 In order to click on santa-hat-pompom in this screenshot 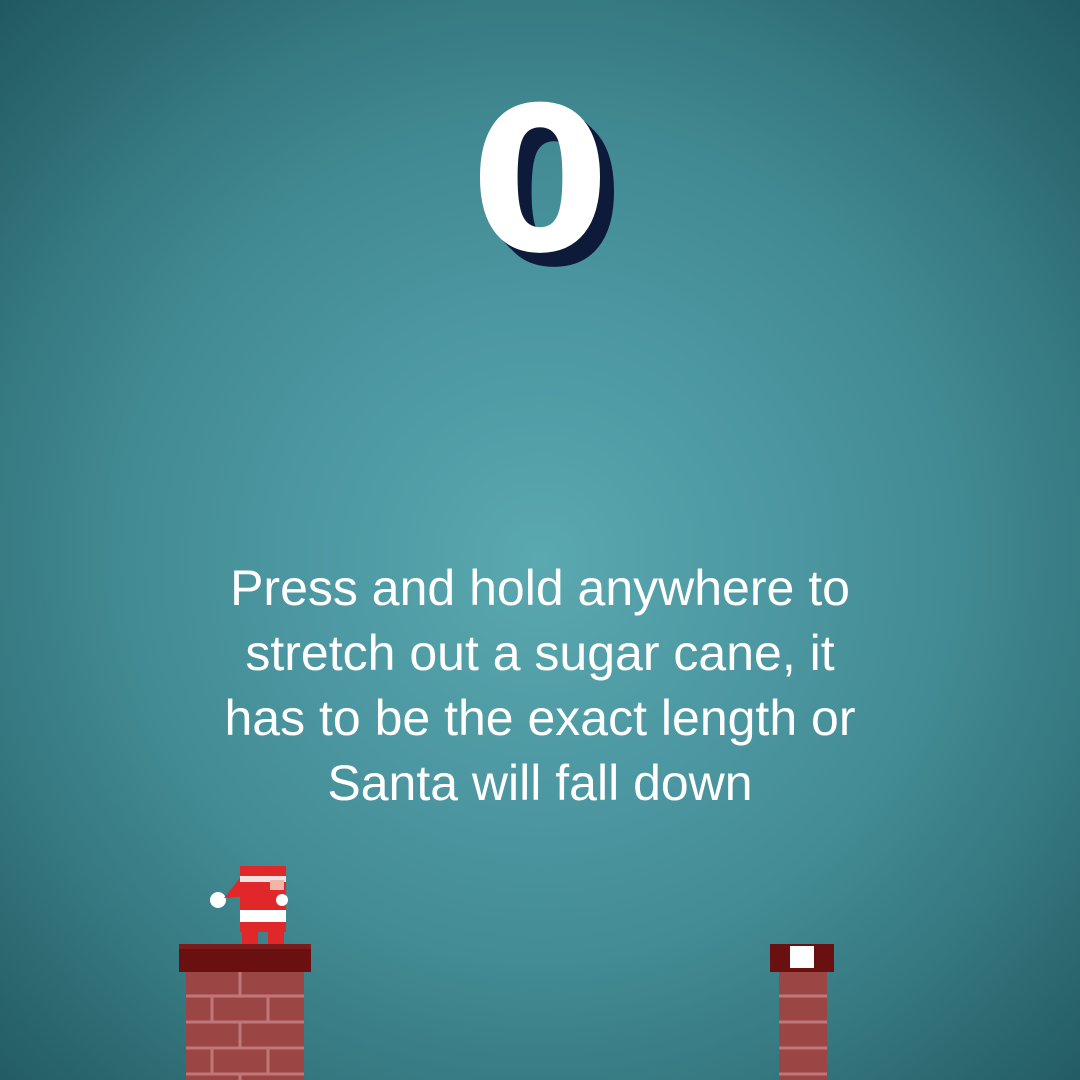, I will do `click(218, 900)`.